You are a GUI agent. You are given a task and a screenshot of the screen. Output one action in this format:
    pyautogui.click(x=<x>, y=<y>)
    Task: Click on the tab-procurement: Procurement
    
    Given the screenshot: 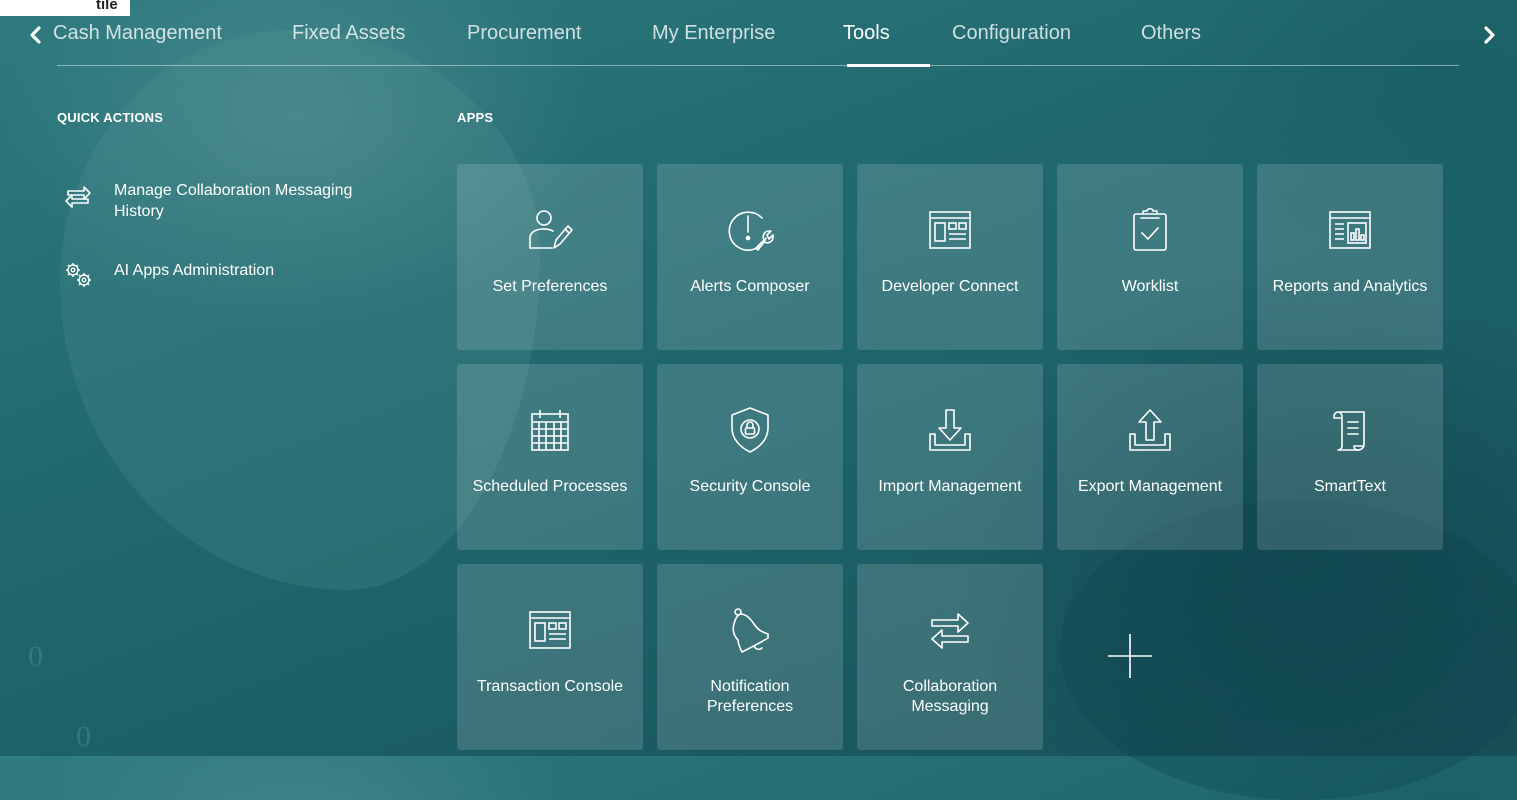 What is the action you would take?
    pyautogui.click(x=524, y=33)
    